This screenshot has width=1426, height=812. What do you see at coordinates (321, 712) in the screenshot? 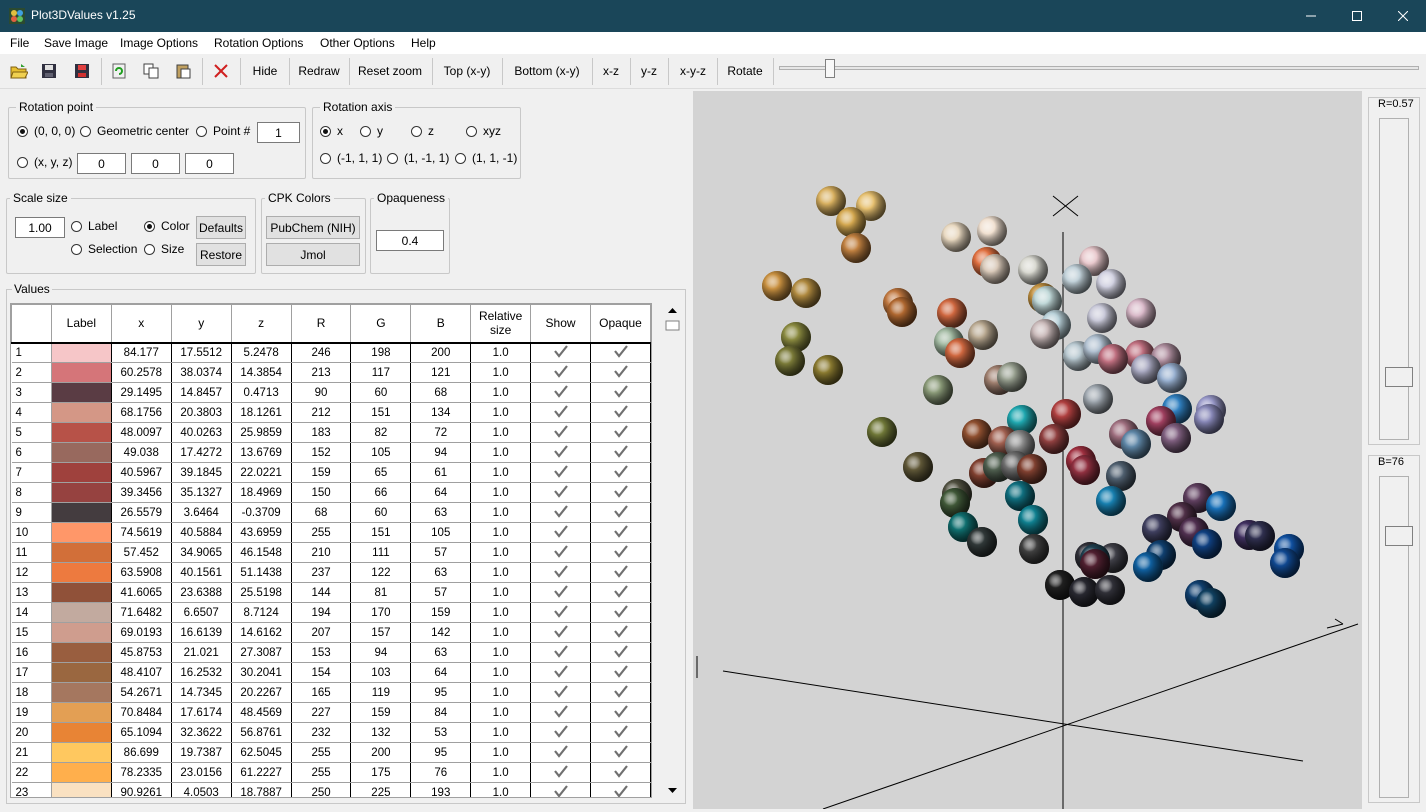
I see `r-cell: 227` at bounding box center [321, 712].